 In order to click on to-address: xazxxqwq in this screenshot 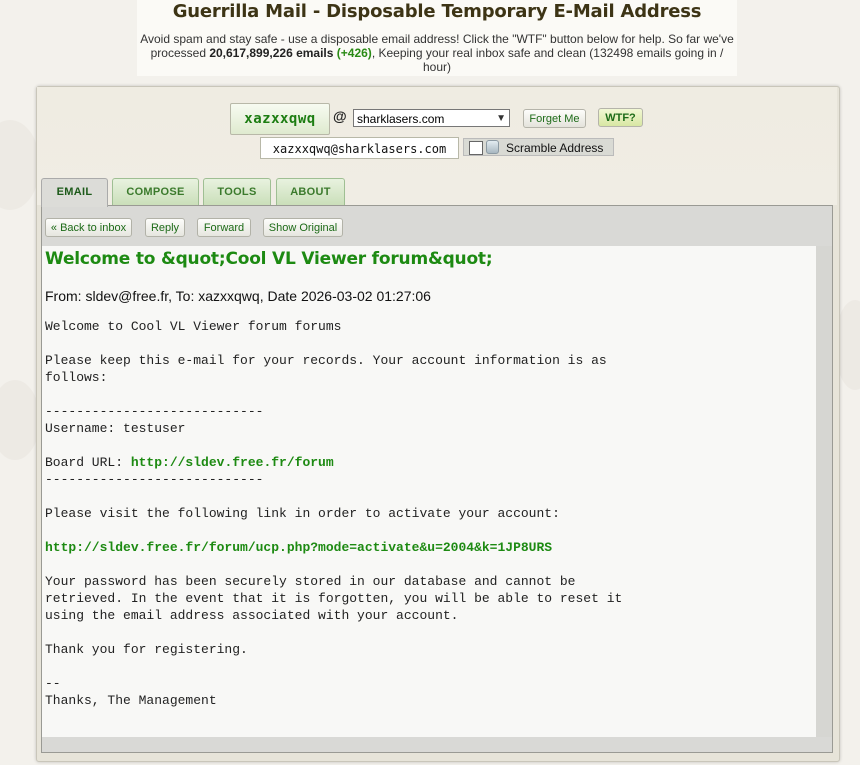, I will do `click(229, 296)`.